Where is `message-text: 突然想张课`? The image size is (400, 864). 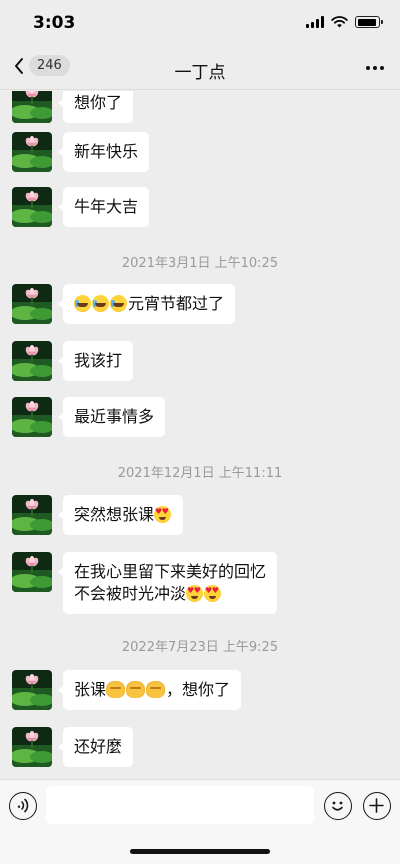 message-text: 突然想张课 is located at coordinates (114, 514).